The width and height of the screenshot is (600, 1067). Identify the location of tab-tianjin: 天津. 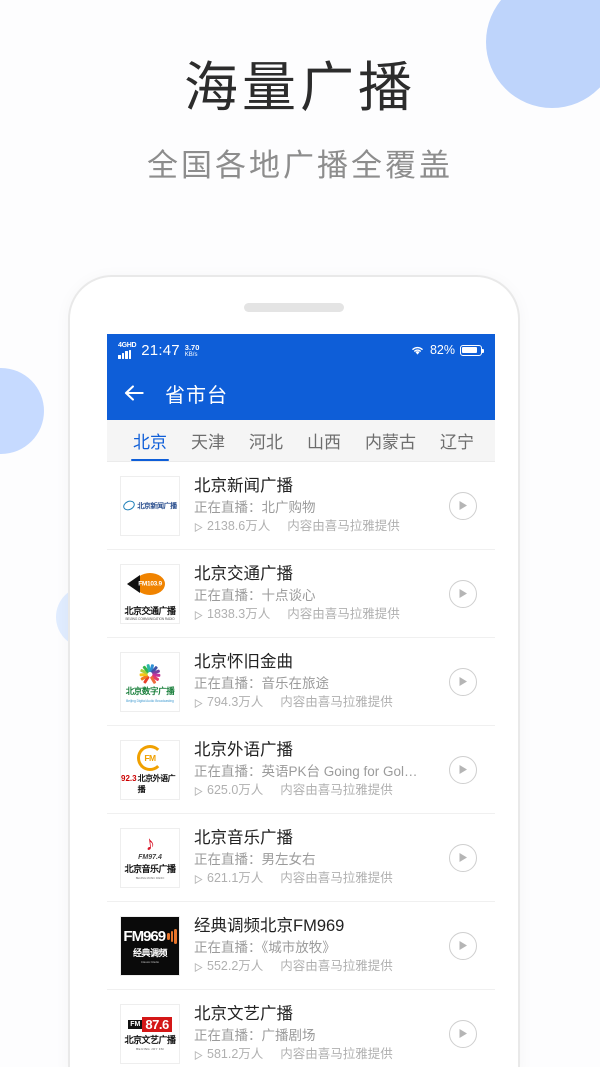
(208, 440).